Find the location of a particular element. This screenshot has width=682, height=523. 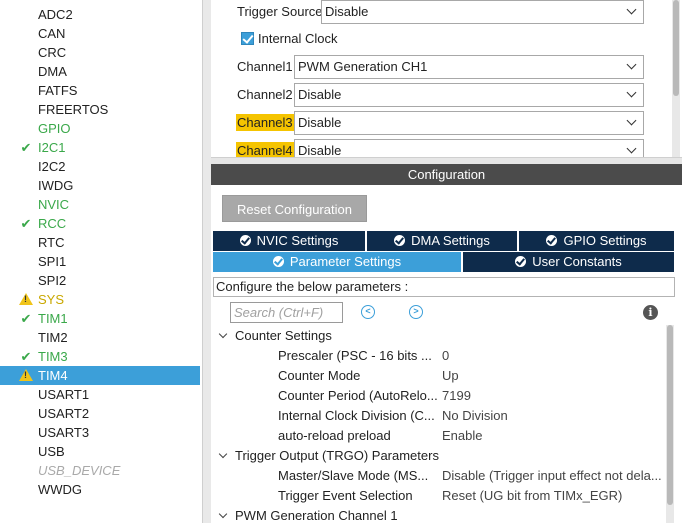

group-counter-settings: Counter Settings is located at coordinates (275, 336).